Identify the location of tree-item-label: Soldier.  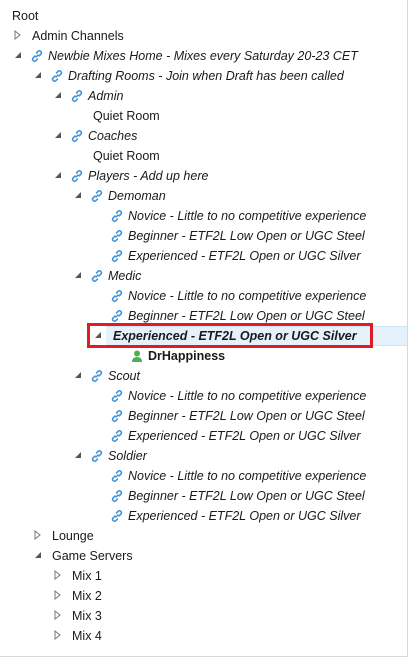
(127, 456).